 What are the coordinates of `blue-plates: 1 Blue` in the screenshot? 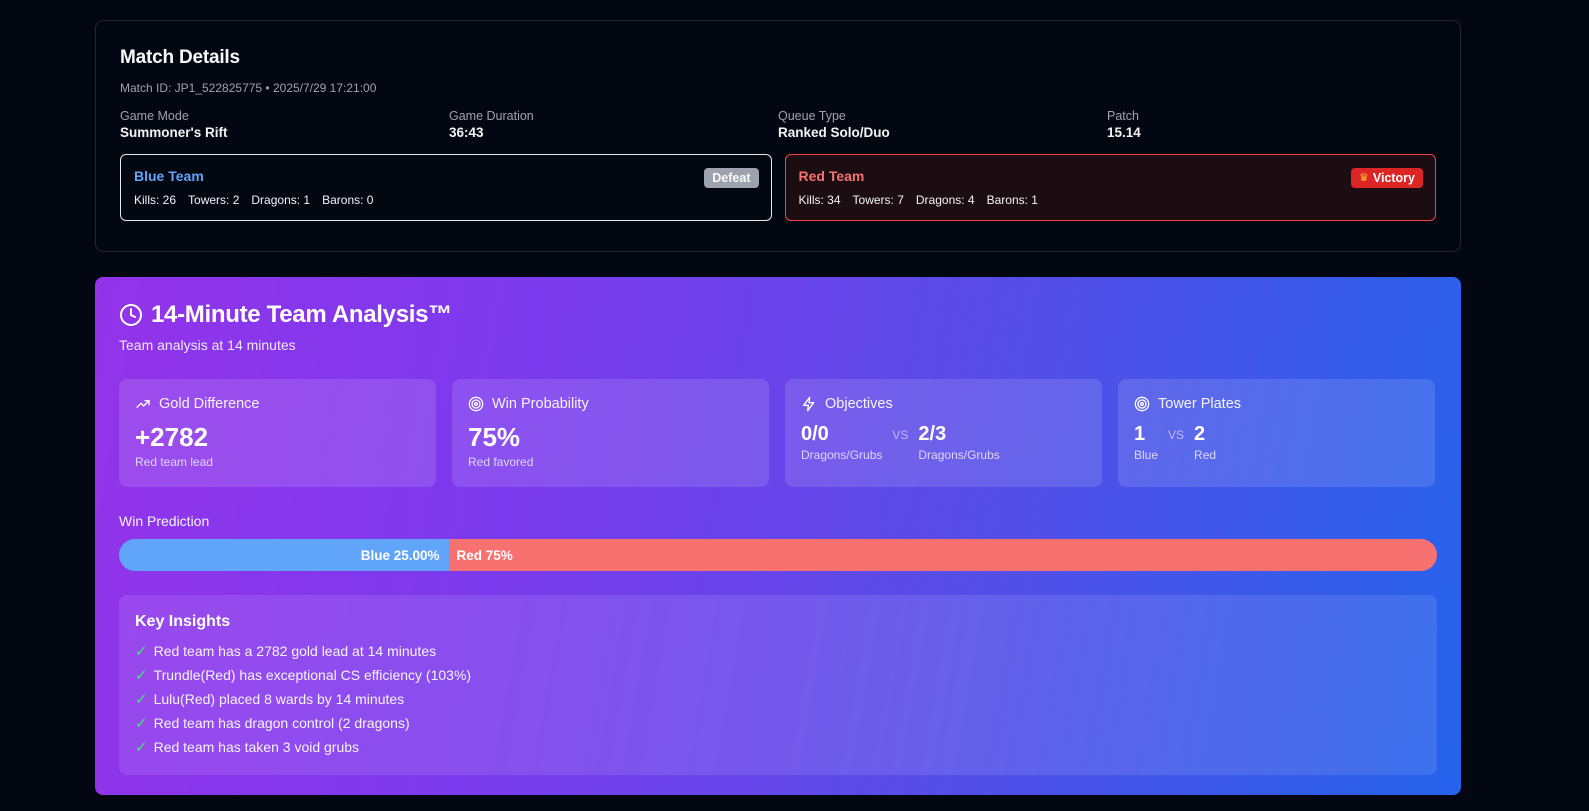 It's located at (1146, 443).